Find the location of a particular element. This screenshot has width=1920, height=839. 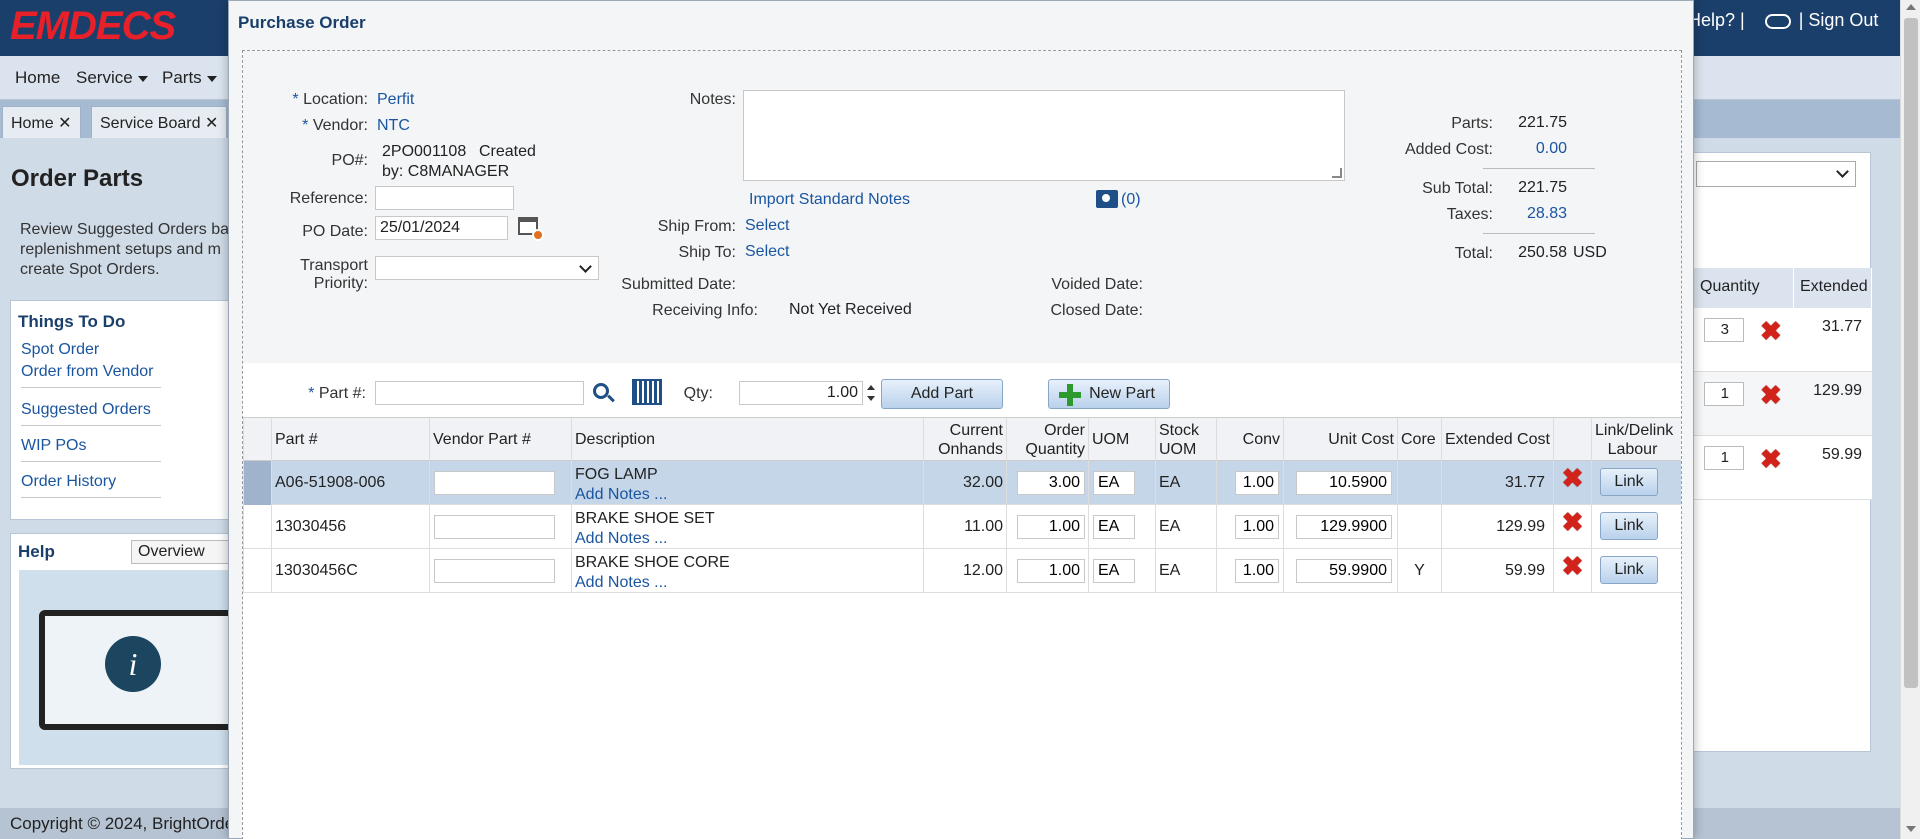

nav-home: Home is located at coordinates (37, 78).